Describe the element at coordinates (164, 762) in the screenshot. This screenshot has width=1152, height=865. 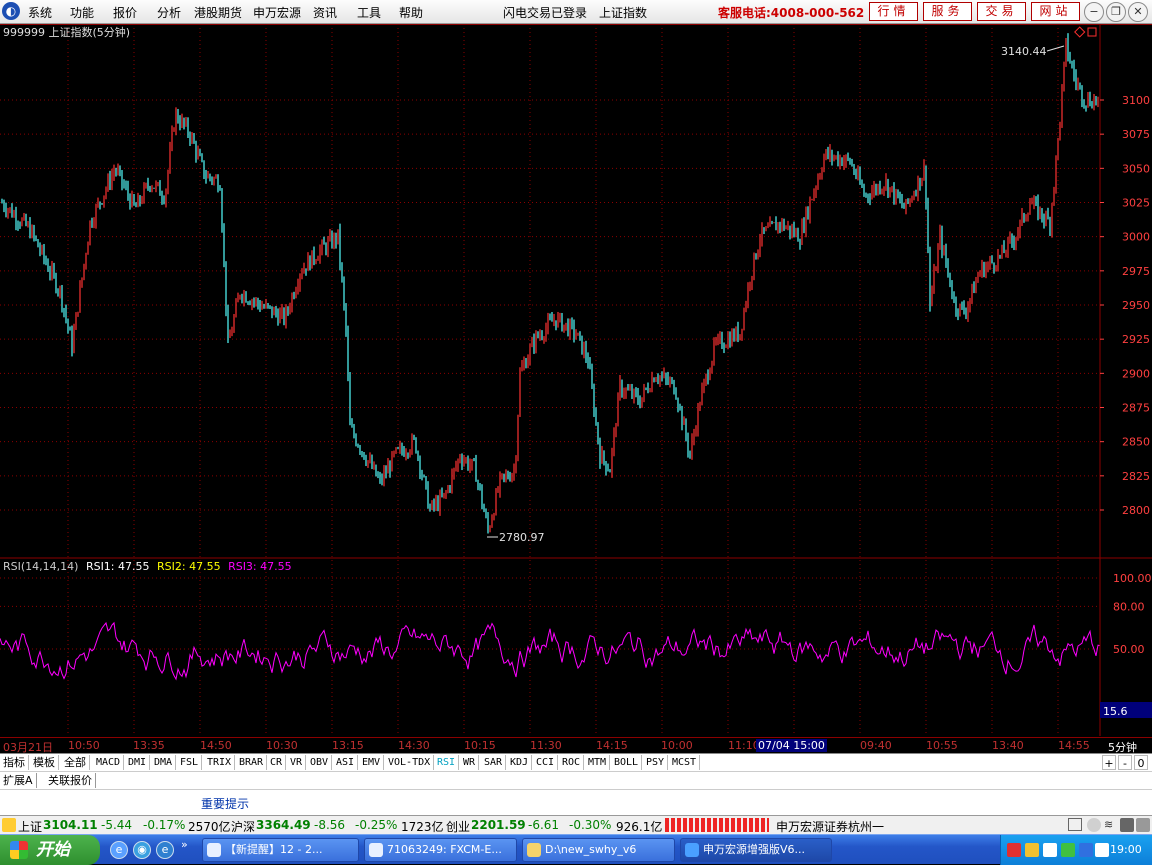
I see `tab-dma: DMA` at that location.